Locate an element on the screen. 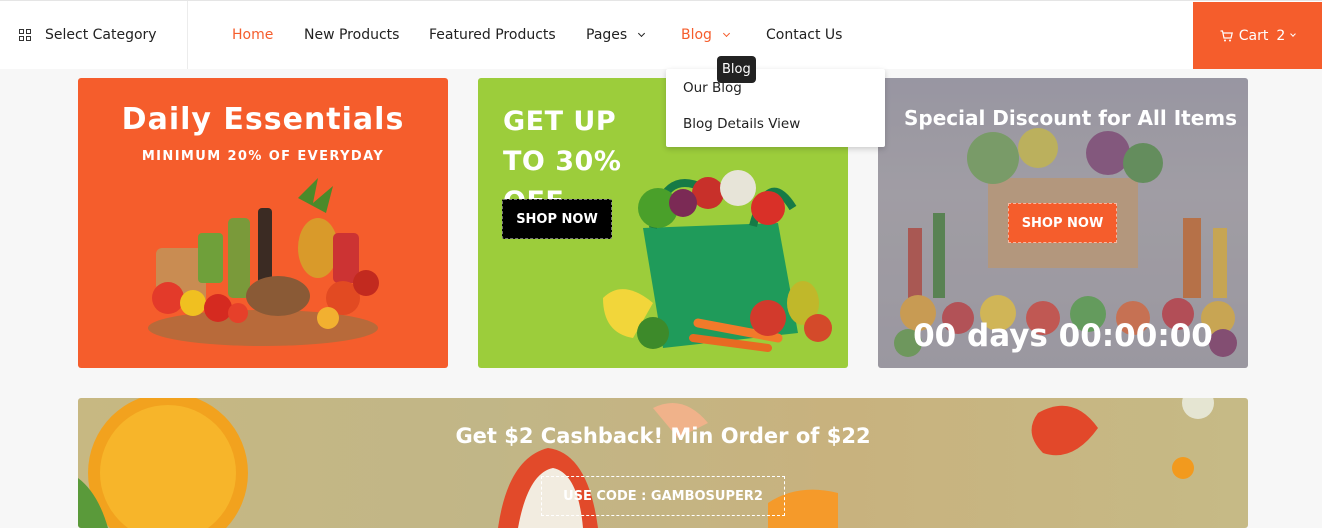  blog-tooltip: Blog is located at coordinates (736, 69).